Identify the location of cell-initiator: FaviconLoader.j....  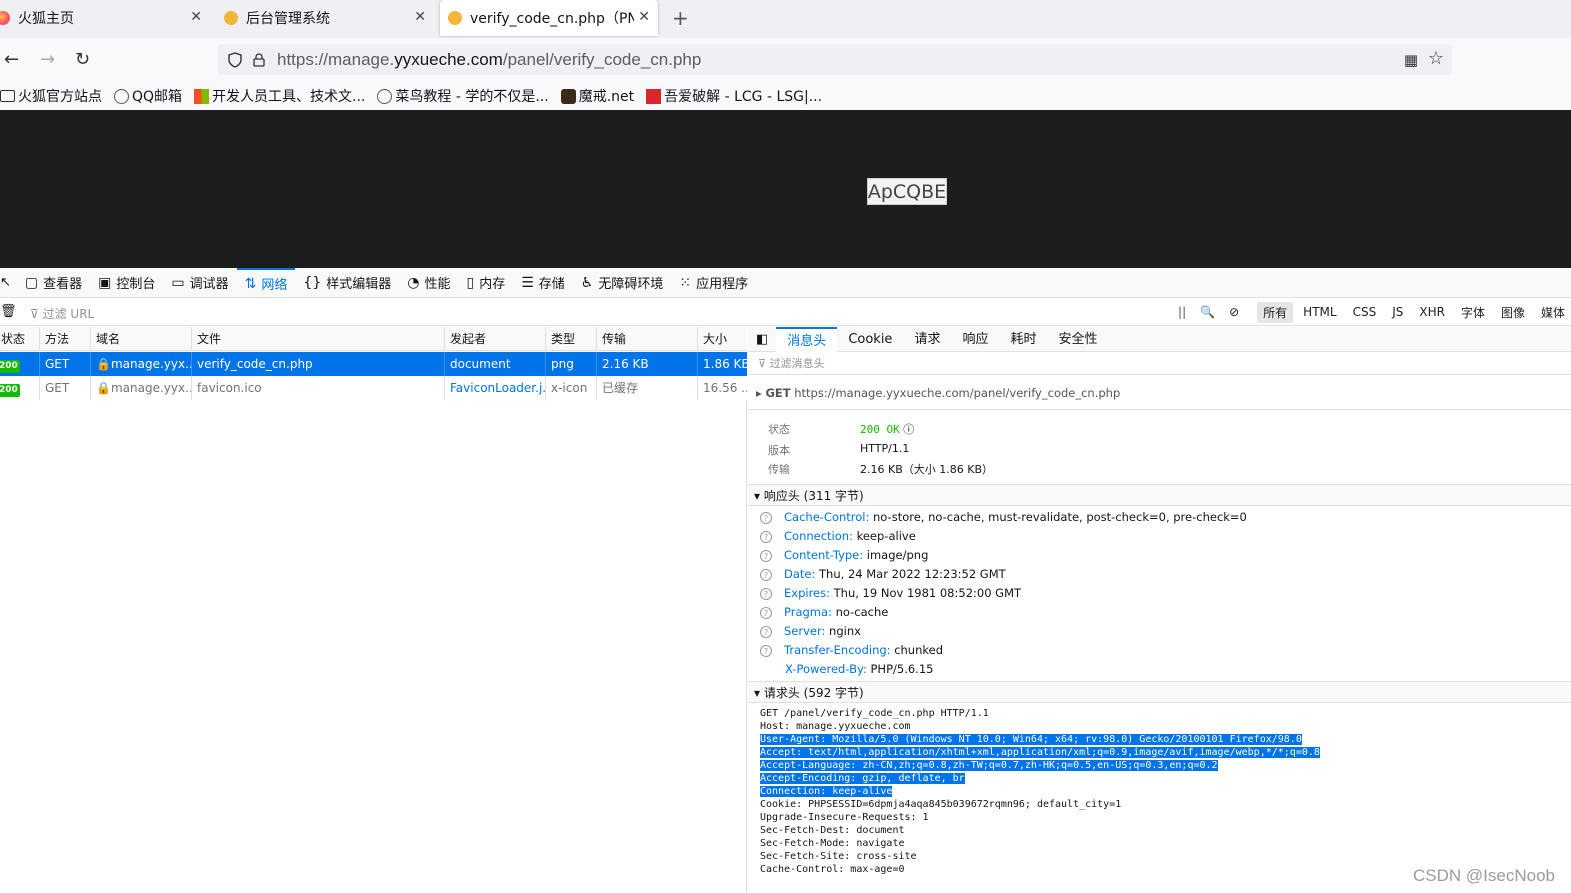
(495, 388).